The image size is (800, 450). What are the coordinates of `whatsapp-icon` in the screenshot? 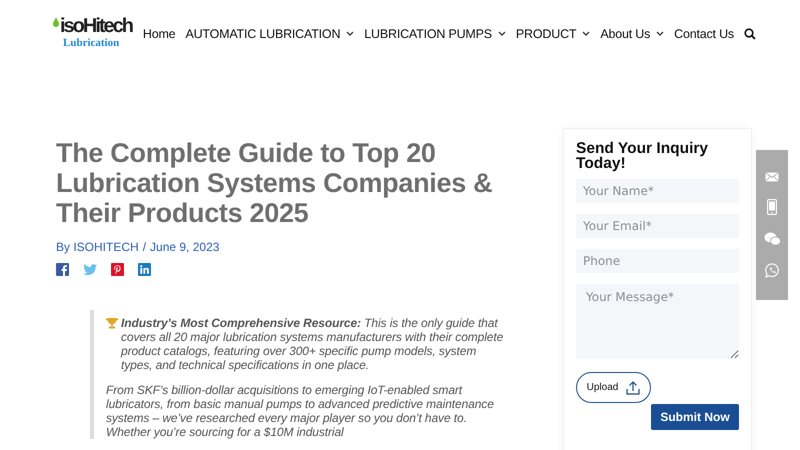 It's located at (772, 270).